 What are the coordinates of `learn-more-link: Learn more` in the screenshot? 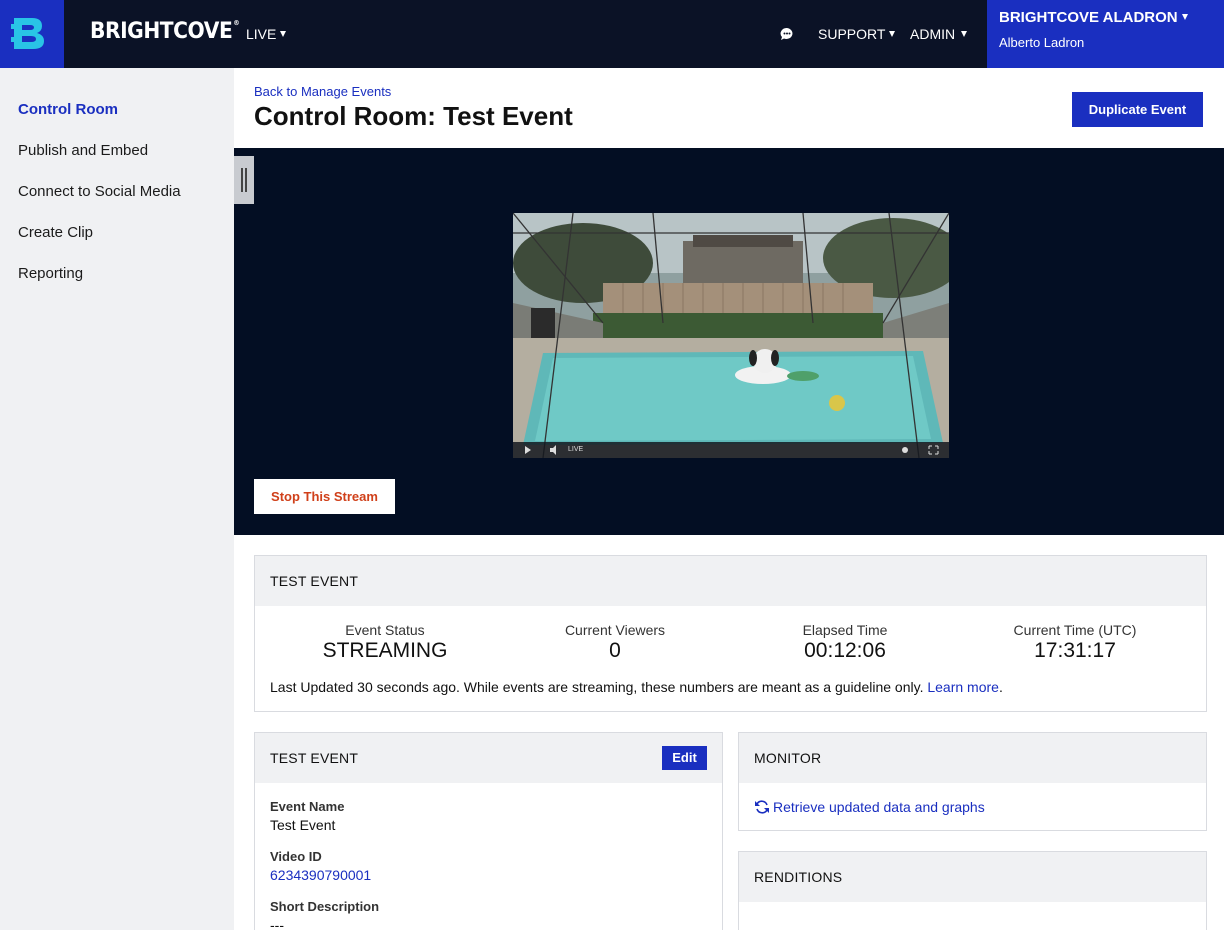 It's located at (963, 687).